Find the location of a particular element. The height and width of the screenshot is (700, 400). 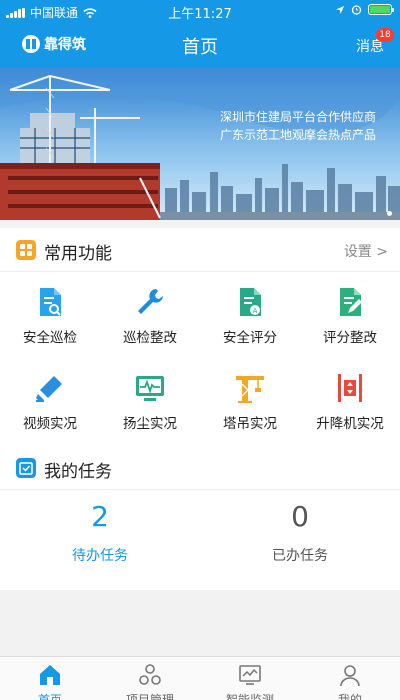

battery-icon is located at coordinates (381, 9).